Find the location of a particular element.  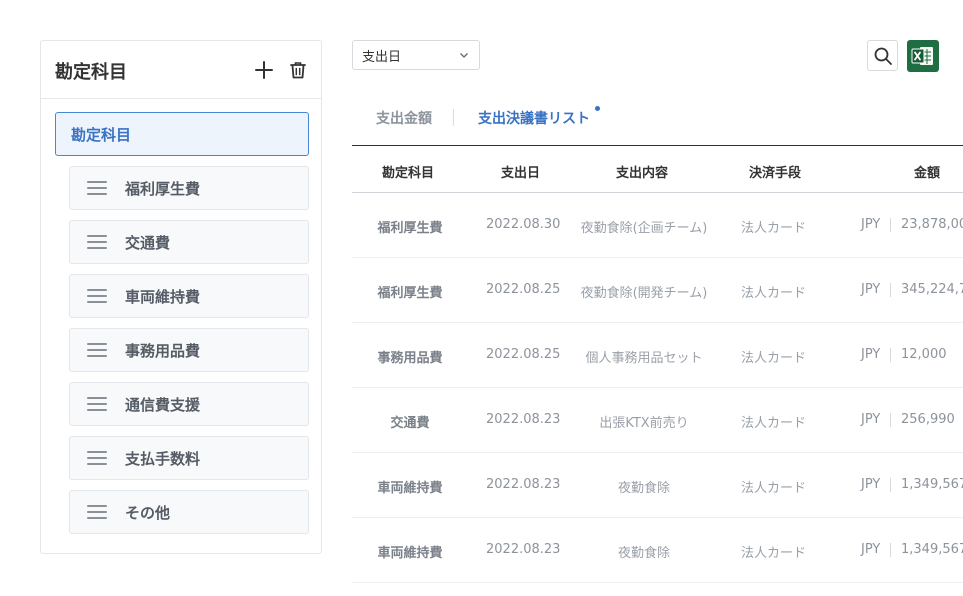

account-item-other: その他 is located at coordinates (189, 512).